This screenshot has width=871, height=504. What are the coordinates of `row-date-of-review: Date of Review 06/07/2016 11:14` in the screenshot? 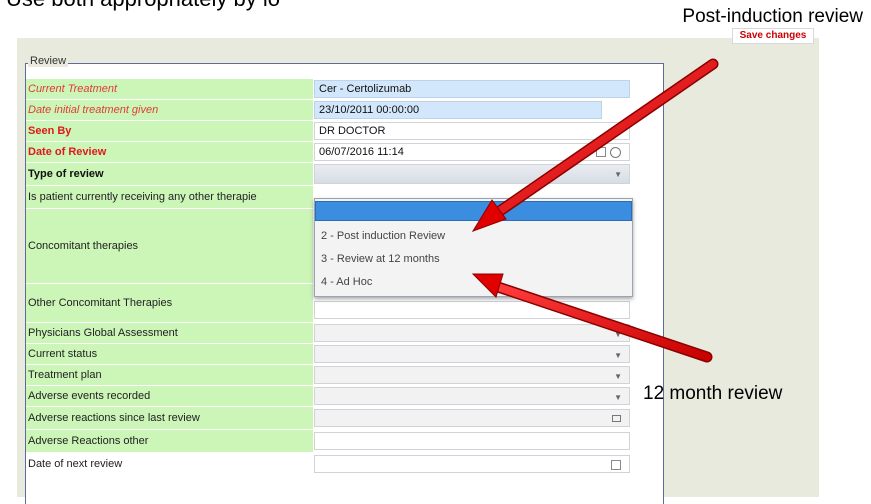 It's located at (344, 152).